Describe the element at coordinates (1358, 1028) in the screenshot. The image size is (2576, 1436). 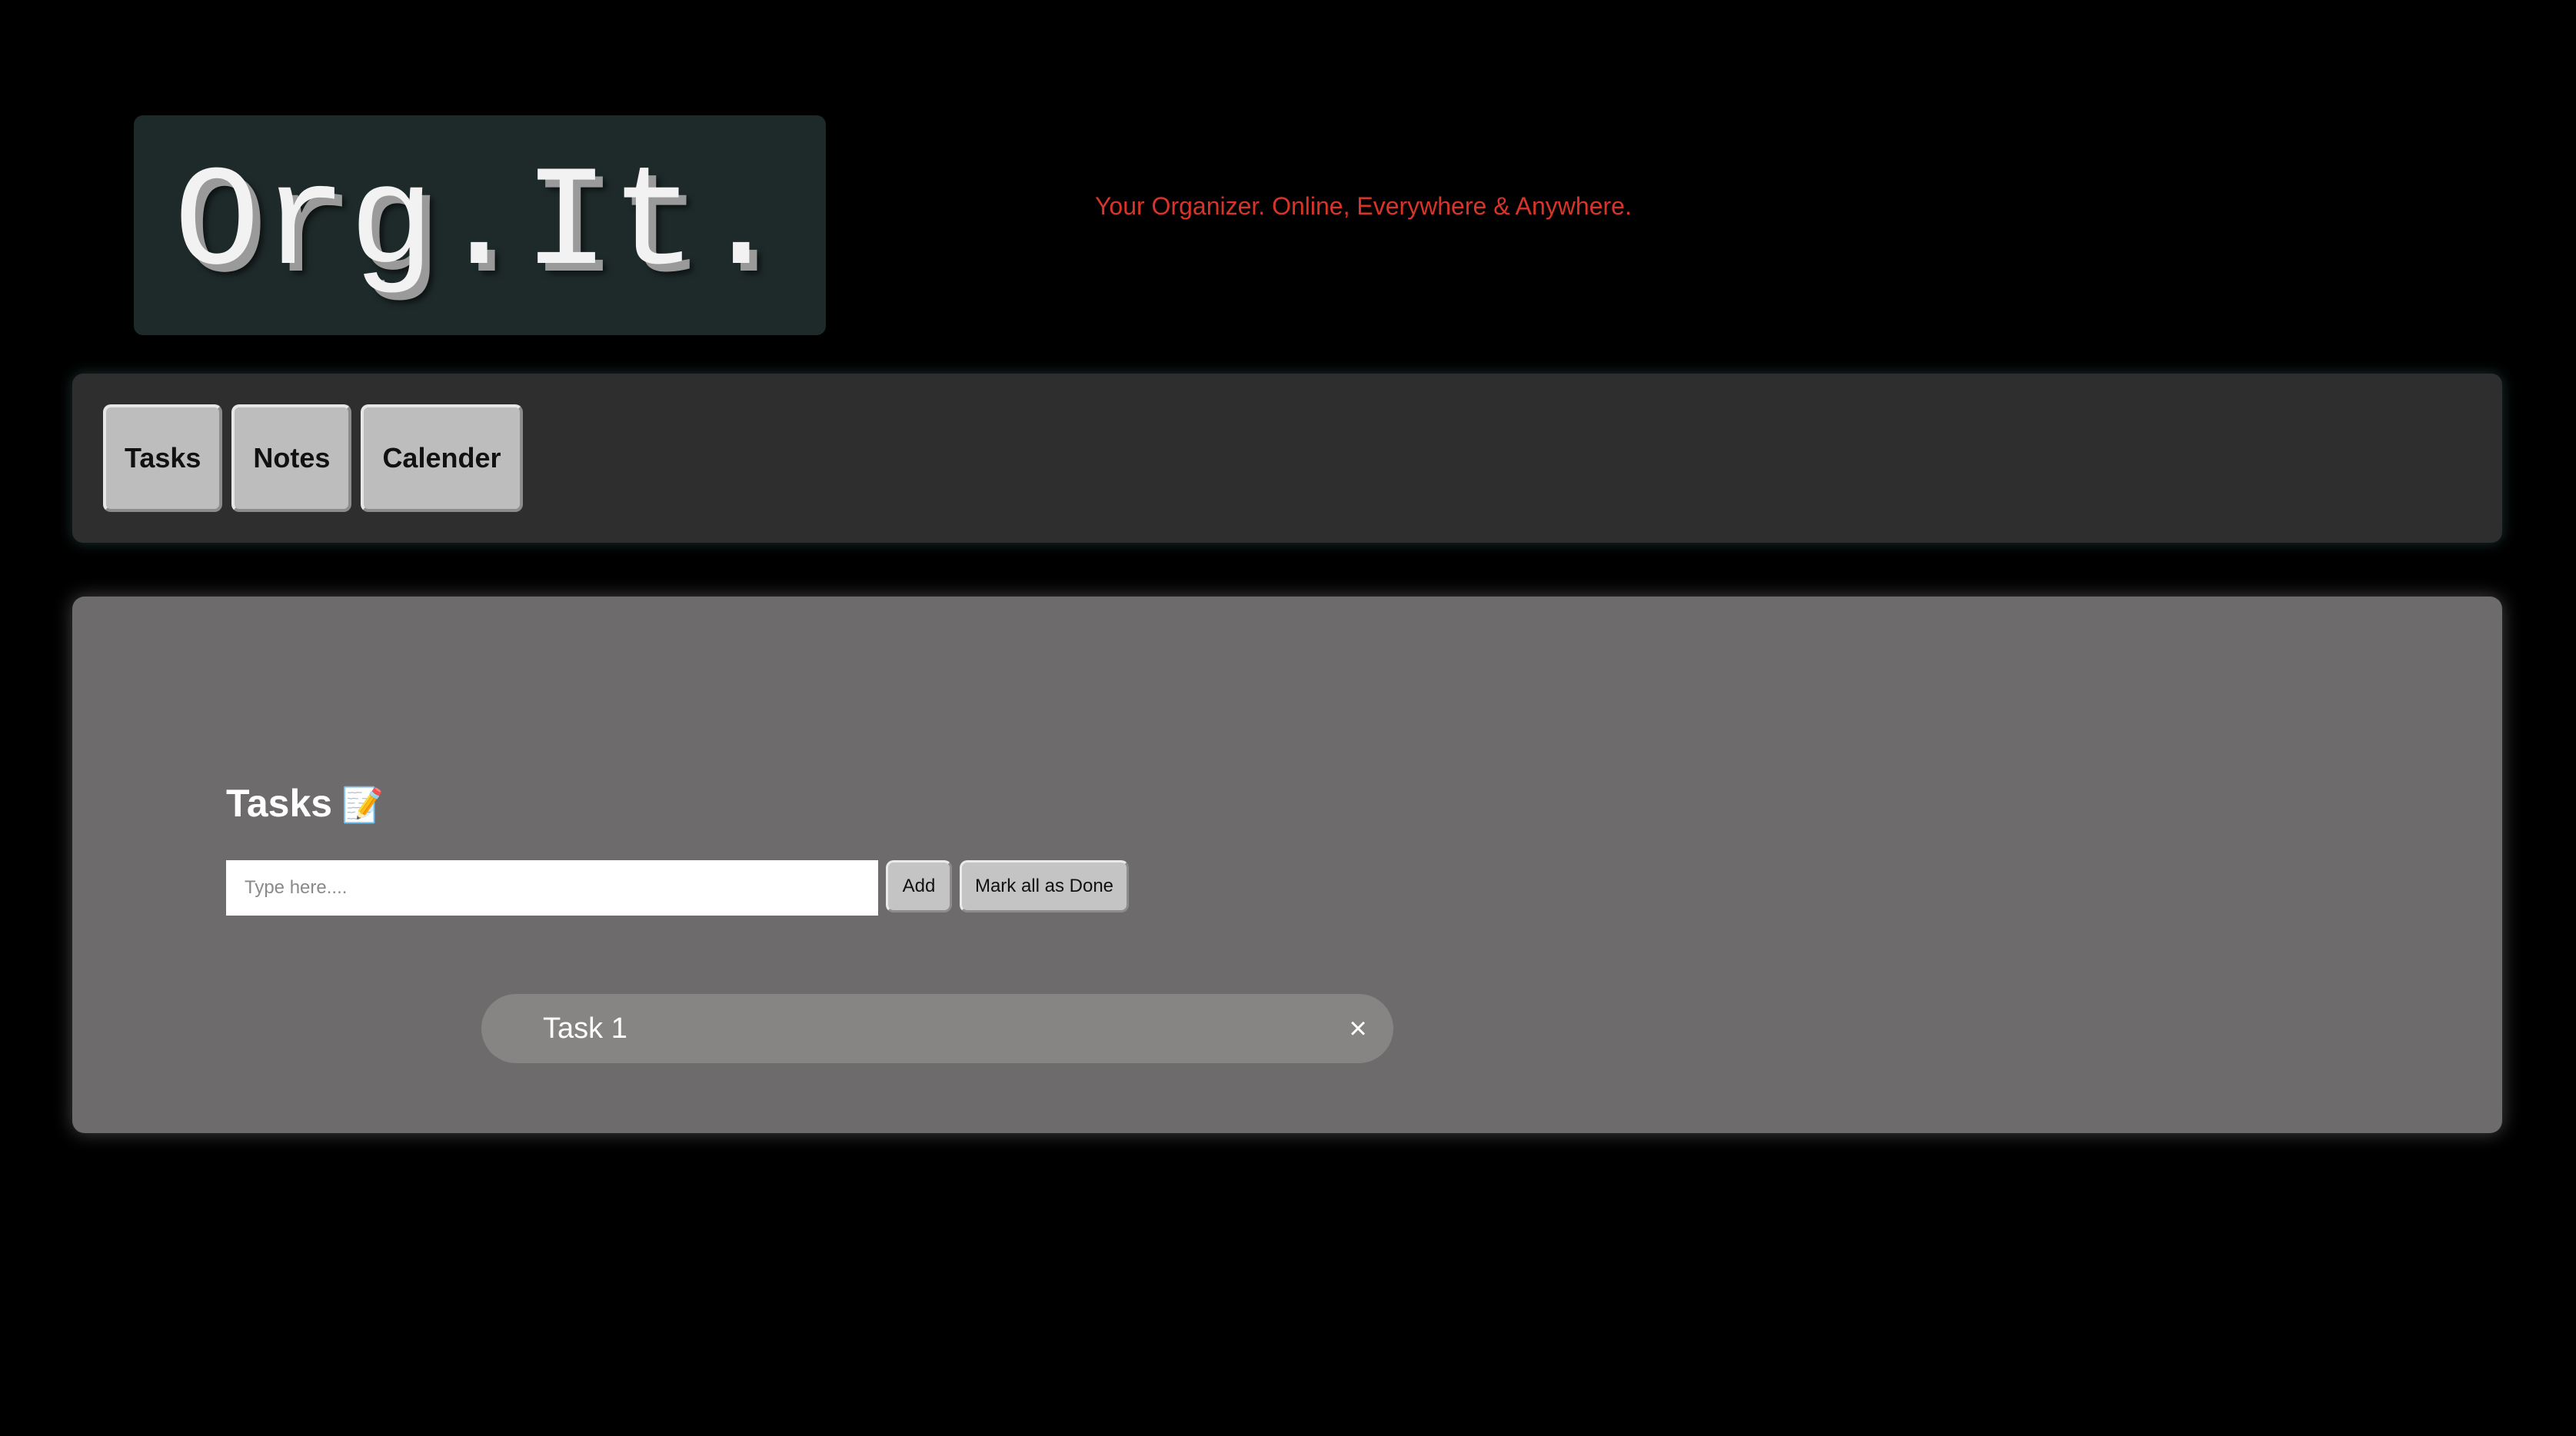
I see `close-icon: ×` at that location.